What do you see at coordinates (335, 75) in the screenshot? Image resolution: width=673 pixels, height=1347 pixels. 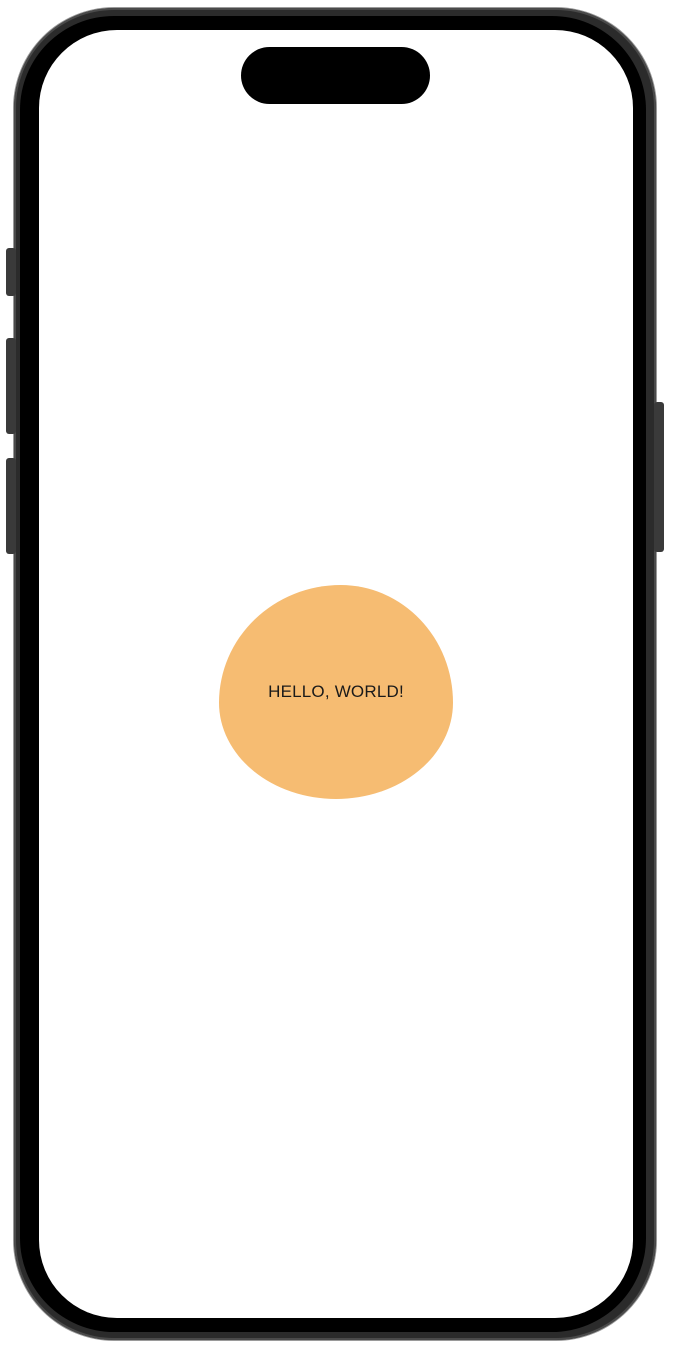 I see `dynamic-island` at bounding box center [335, 75].